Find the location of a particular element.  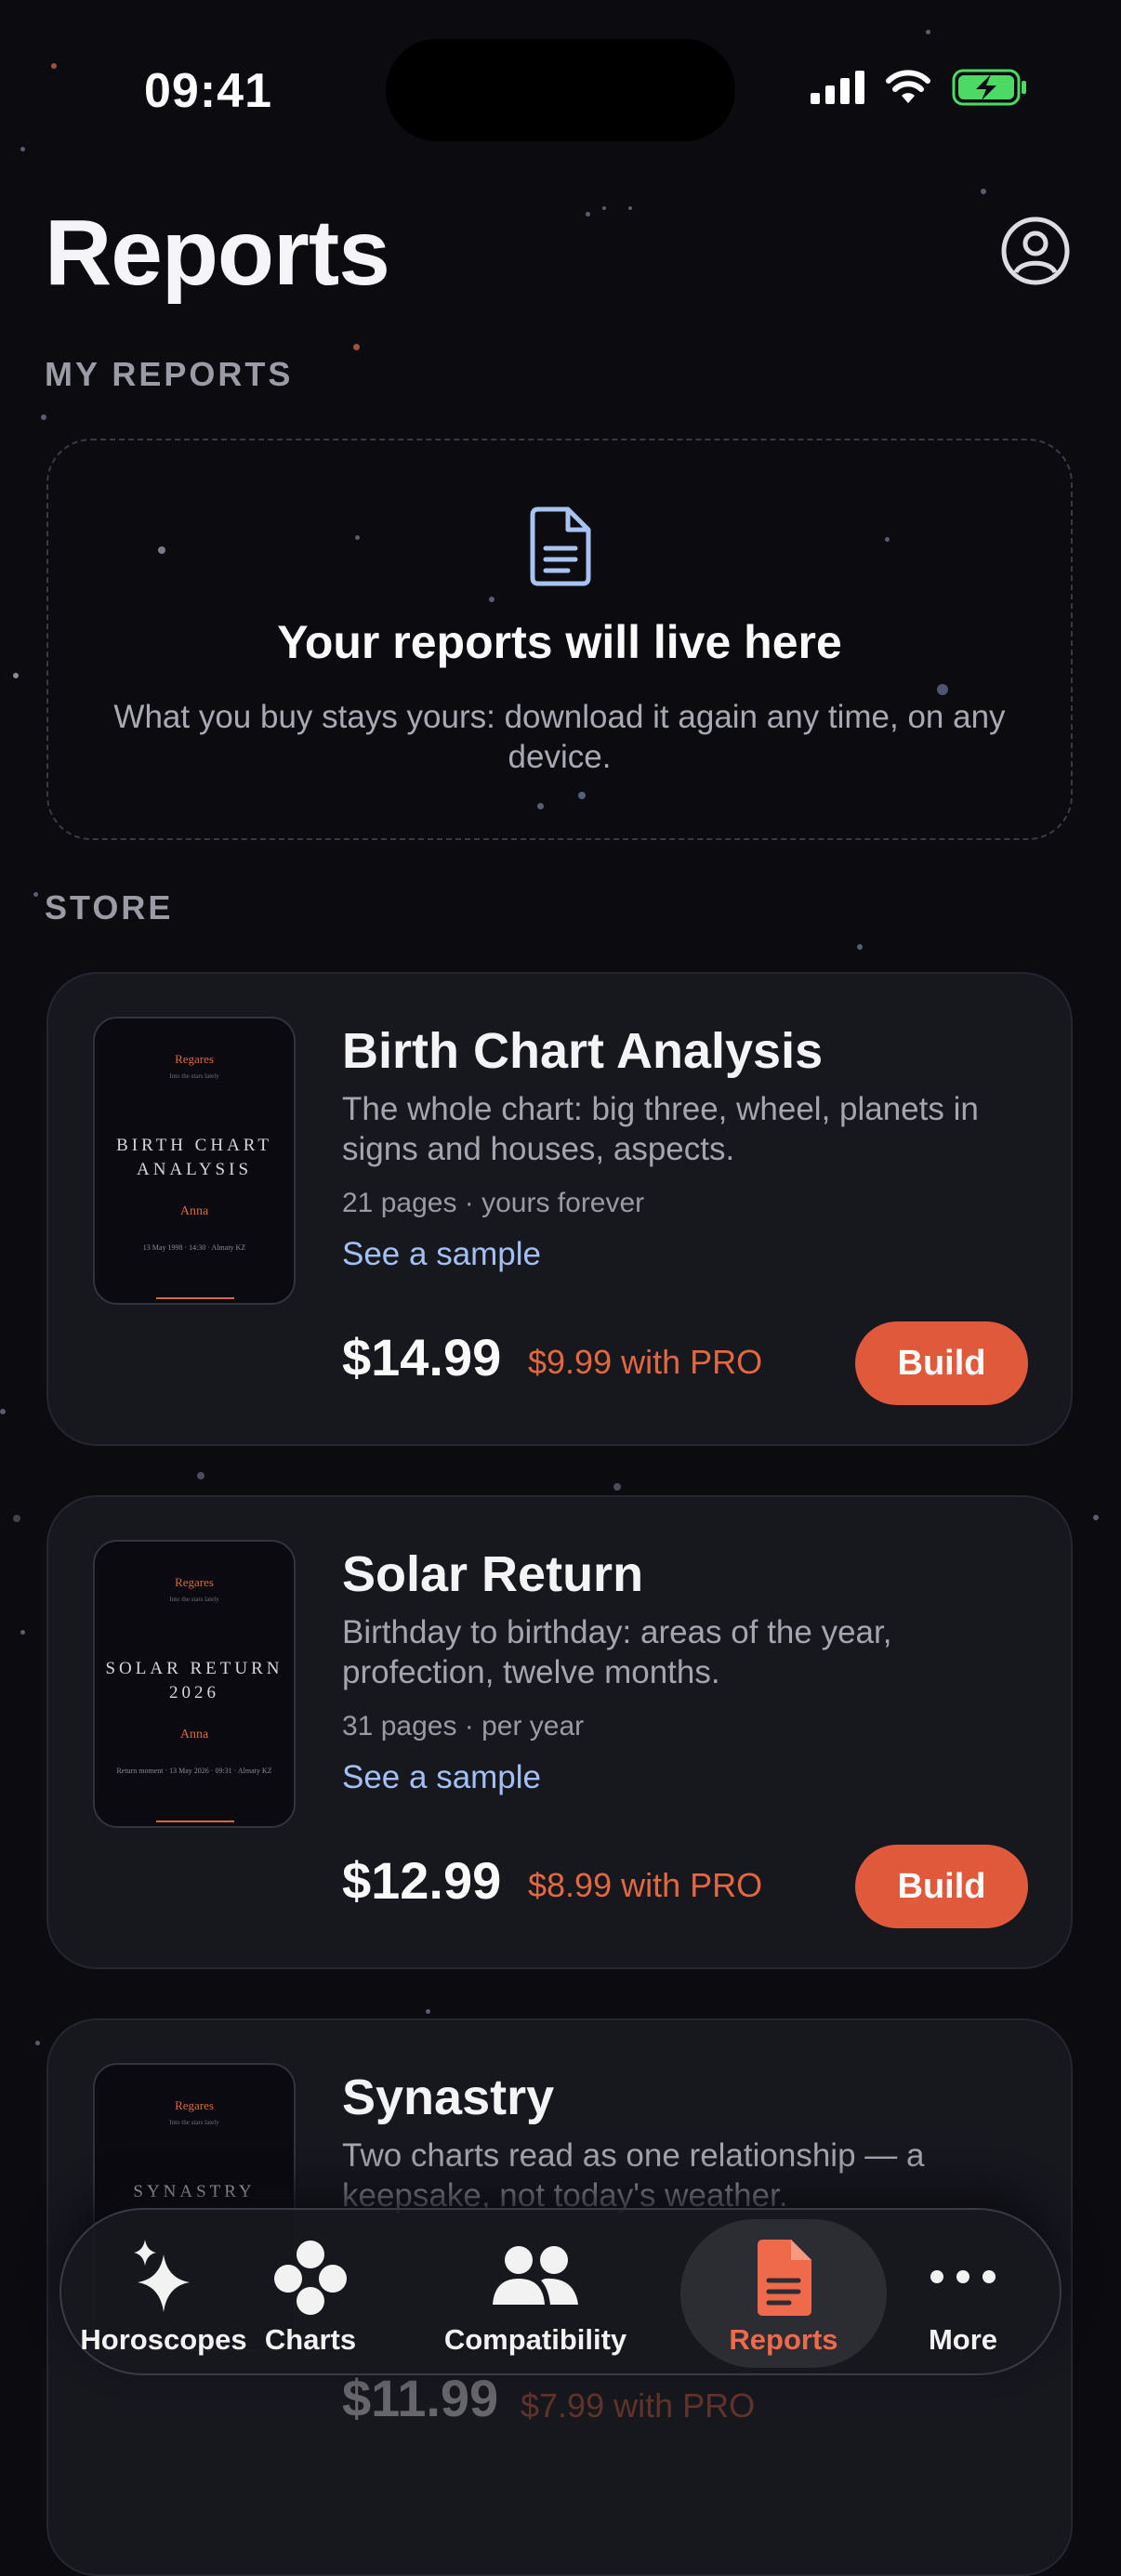

page-title: Reports is located at coordinates (218, 253).